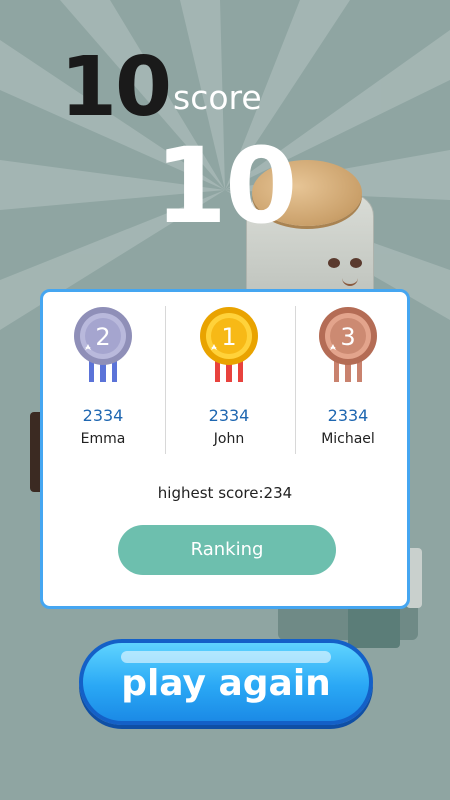 Image resolution: width=450 pixels, height=800 pixels. I want to click on leaderboard-entry-michael: 3 2334 Michael, so click(348, 376).